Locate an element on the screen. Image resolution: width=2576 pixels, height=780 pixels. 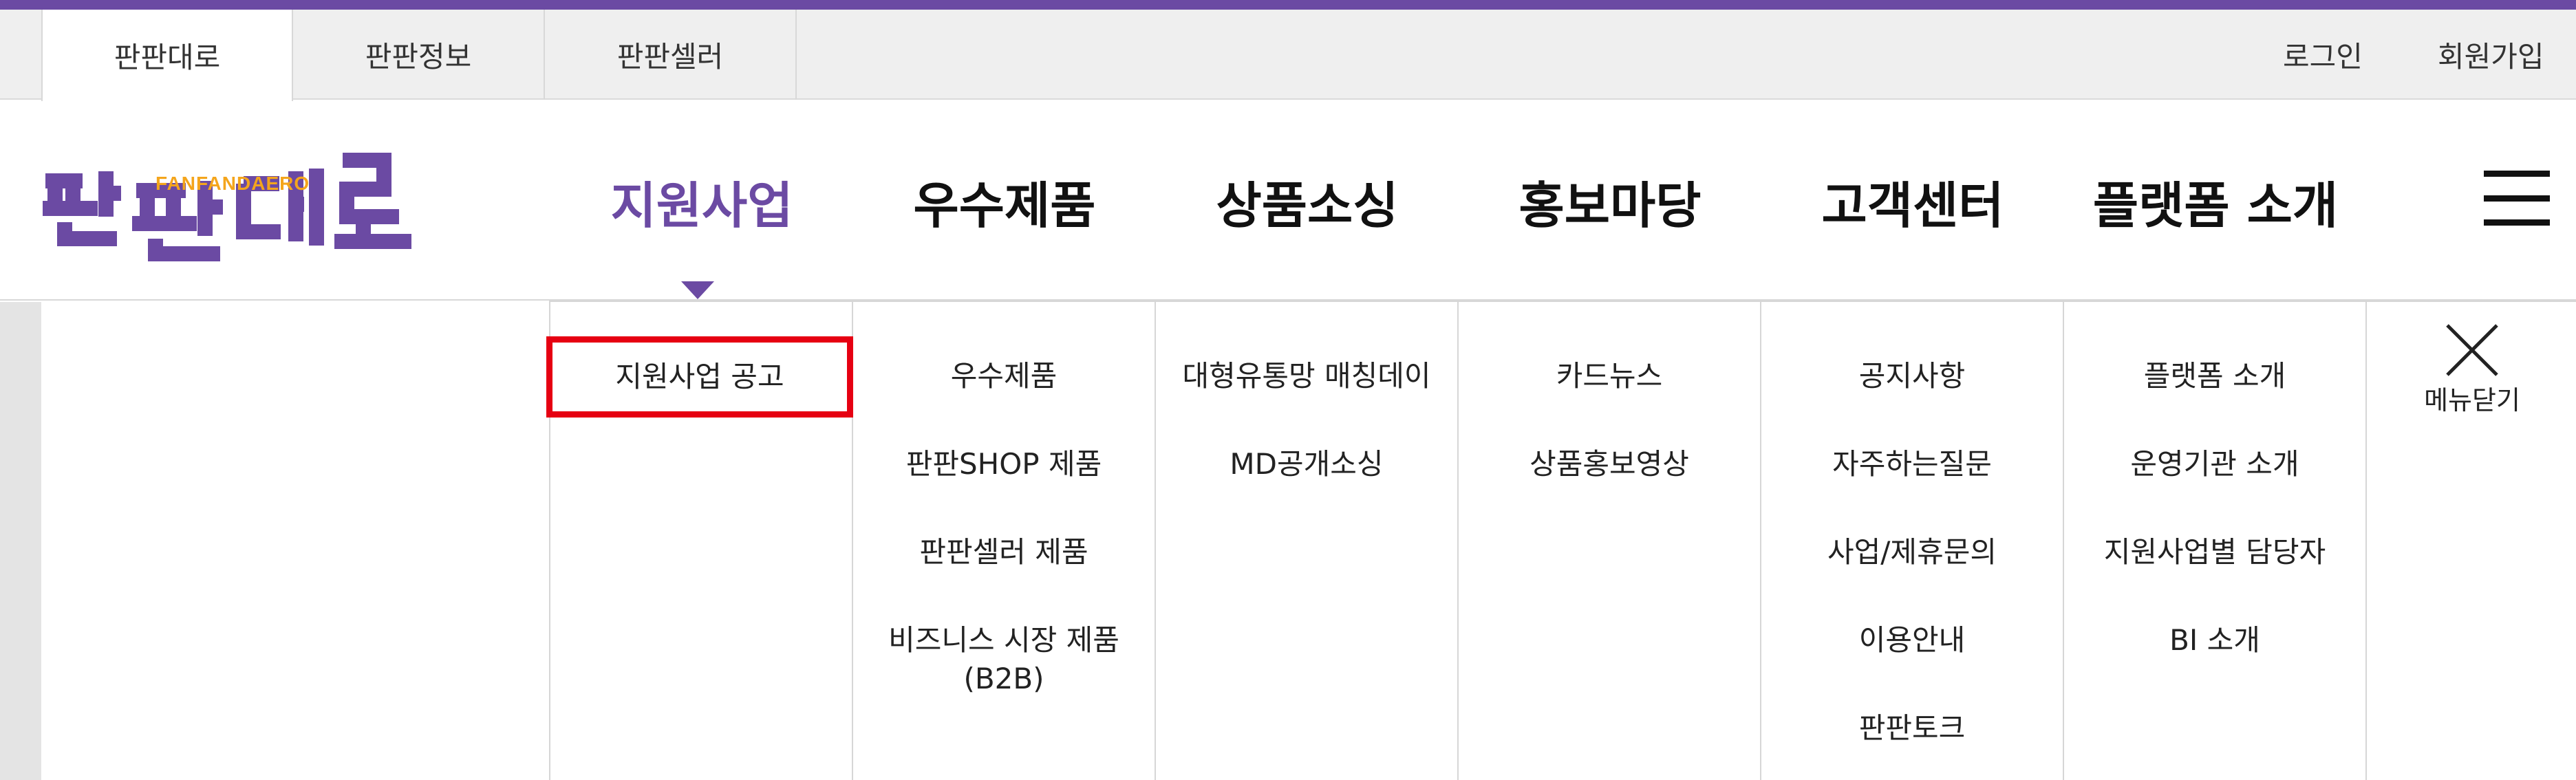
top-accent-bar is located at coordinates (1288, 5).